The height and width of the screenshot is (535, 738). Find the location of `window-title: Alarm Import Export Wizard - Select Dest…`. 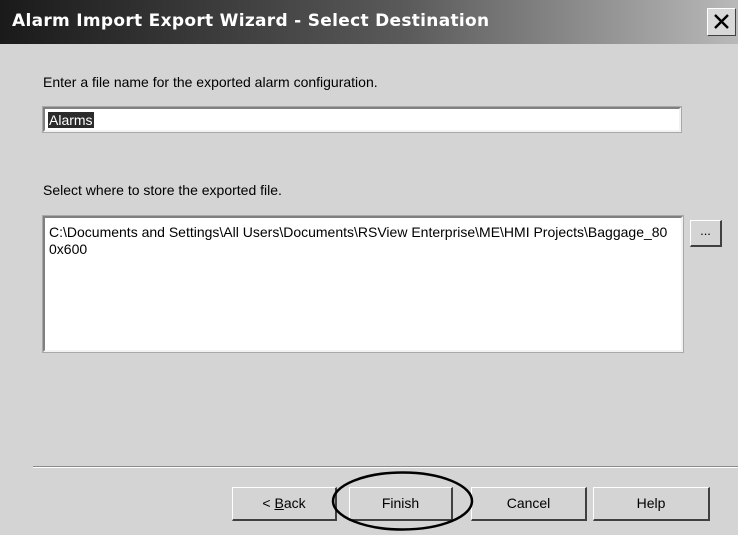

window-title: Alarm Import Export Wizard - Select Dest… is located at coordinates (251, 21).